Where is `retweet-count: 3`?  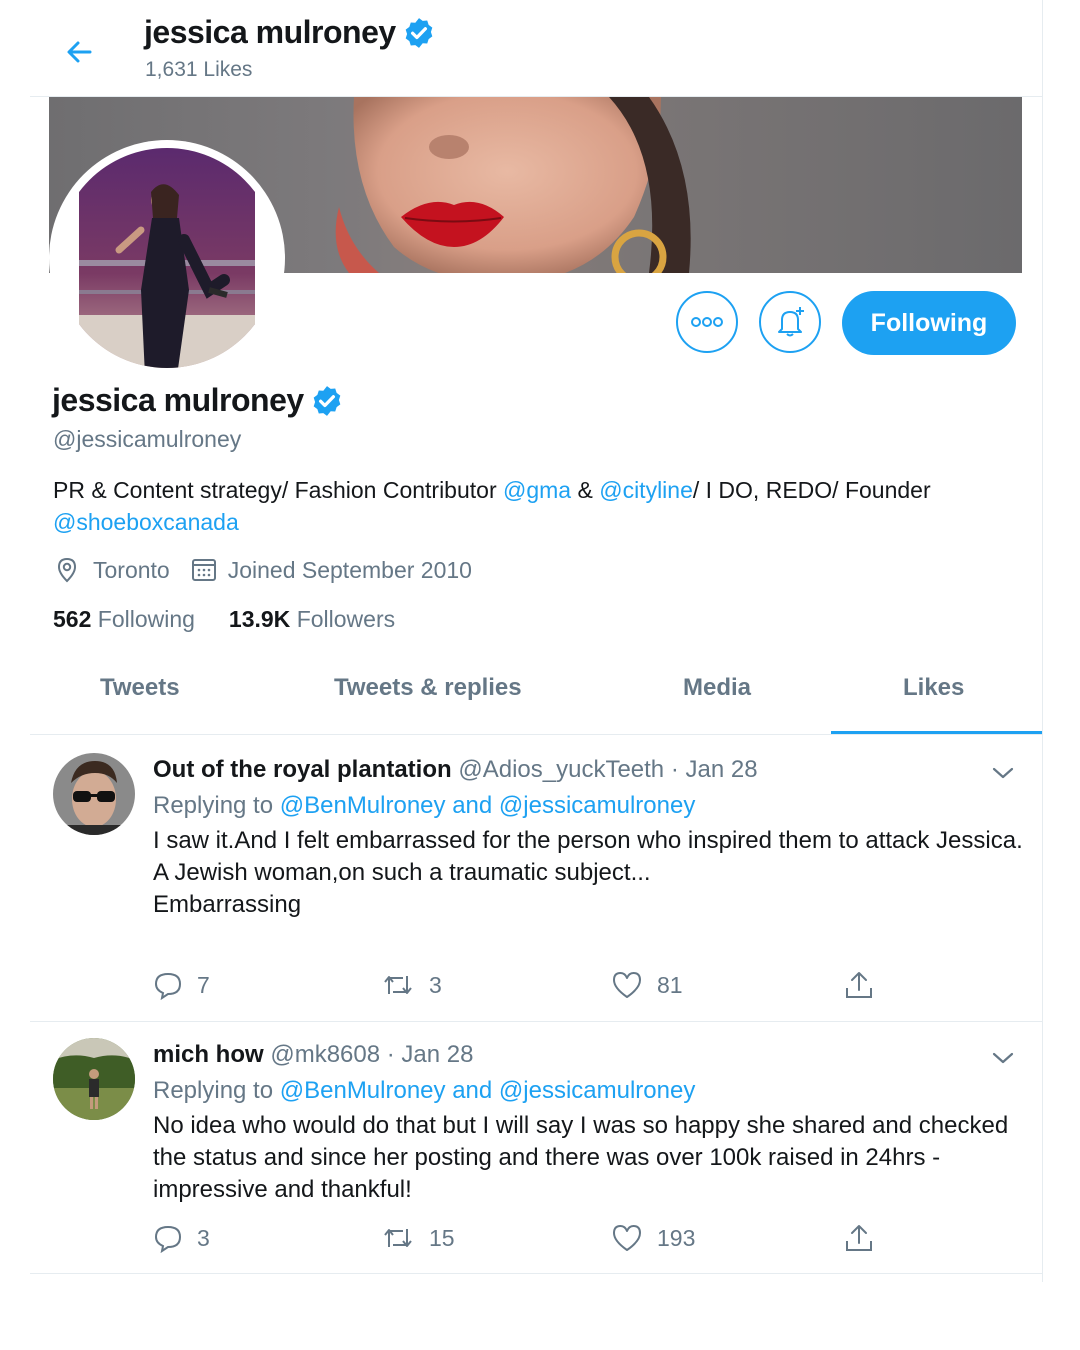 retweet-count: 3 is located at coordinates (435, 984).